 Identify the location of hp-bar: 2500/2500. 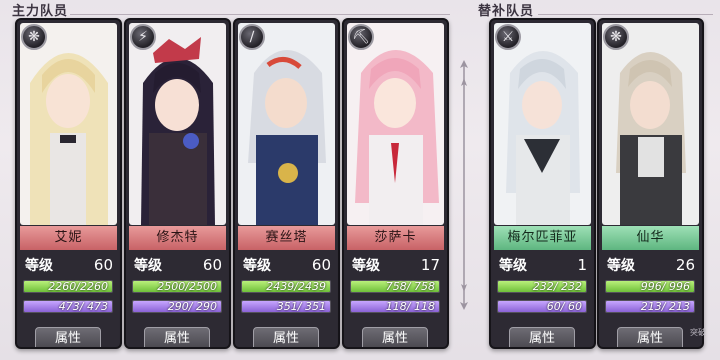
(177, 286).